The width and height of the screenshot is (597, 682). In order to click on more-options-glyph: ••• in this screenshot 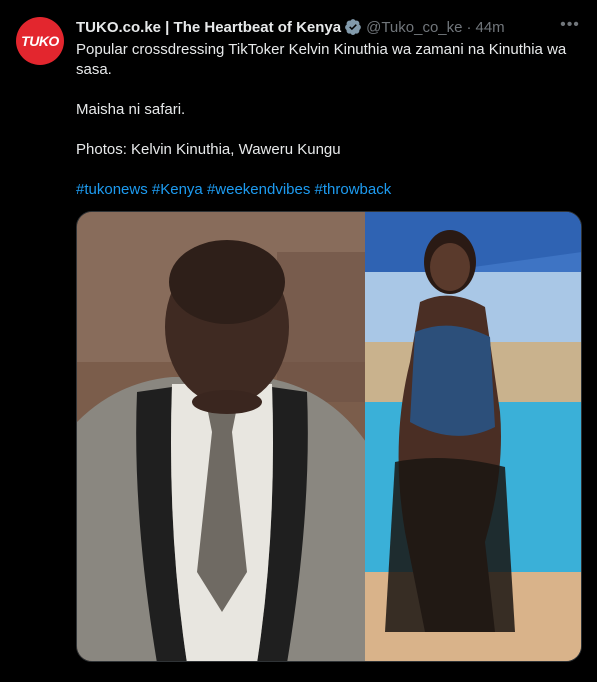, I will do `click(570, 24)`.